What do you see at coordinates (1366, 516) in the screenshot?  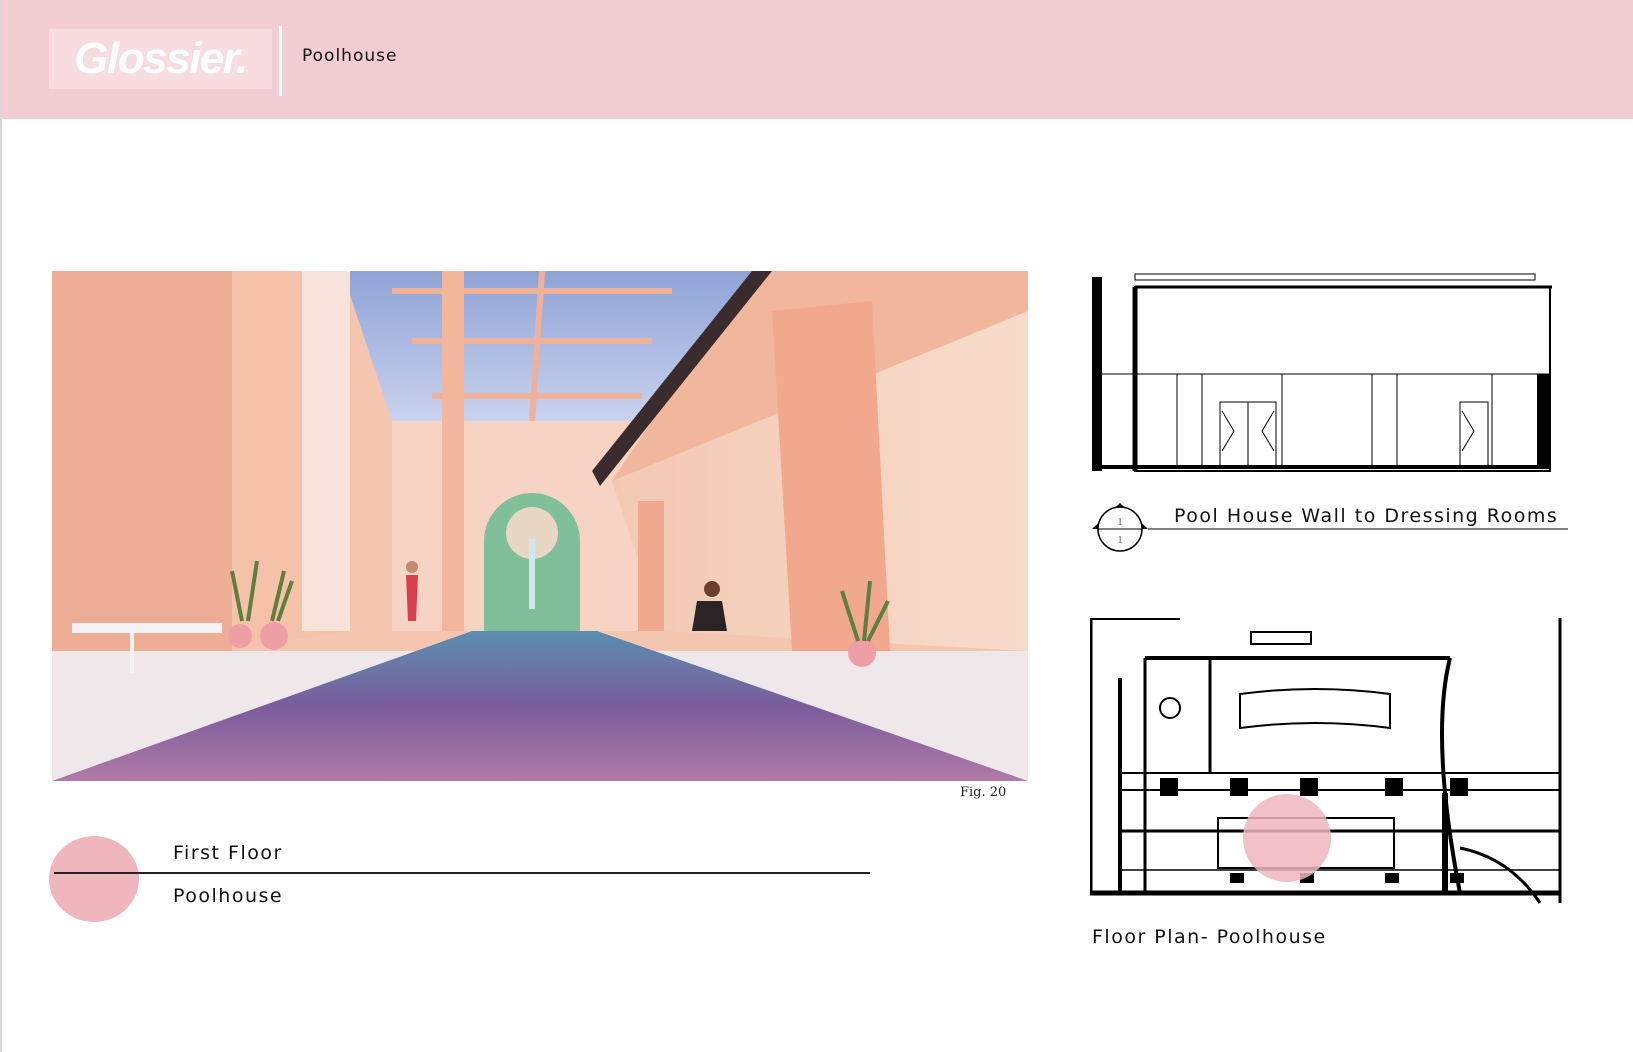 I see `elevation-title: Pool House Wall to Dressing Rooms` at bounding box center [1366, 516].